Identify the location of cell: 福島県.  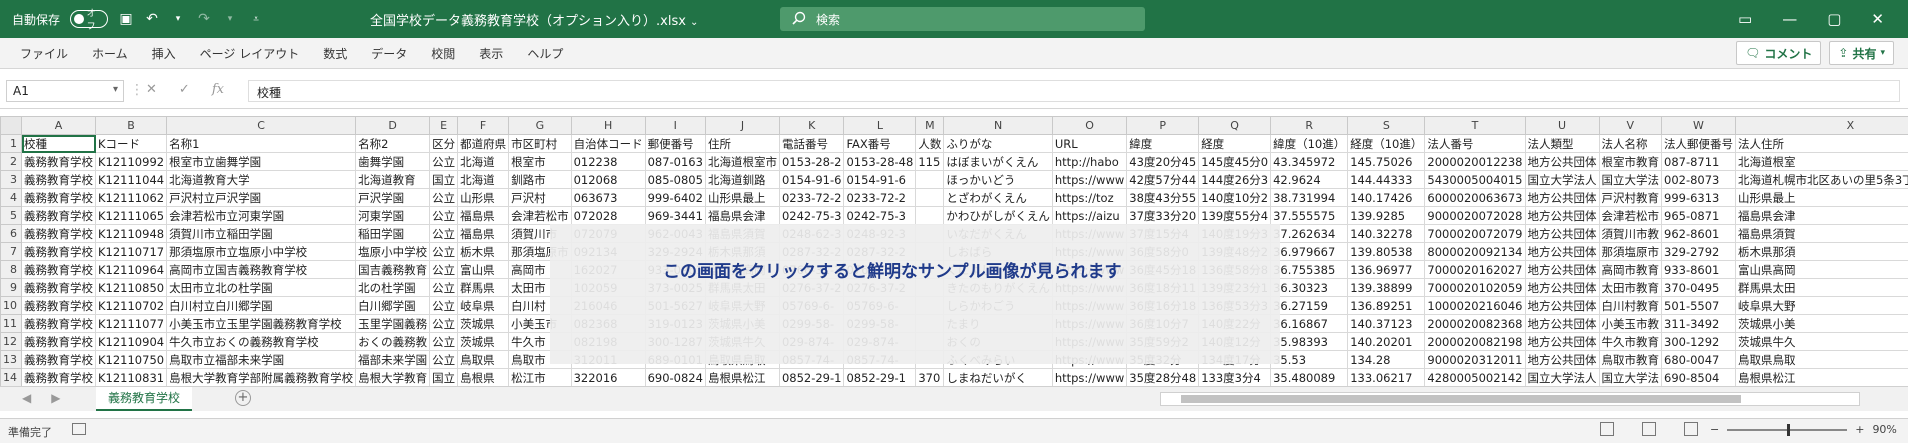
(483, 216).